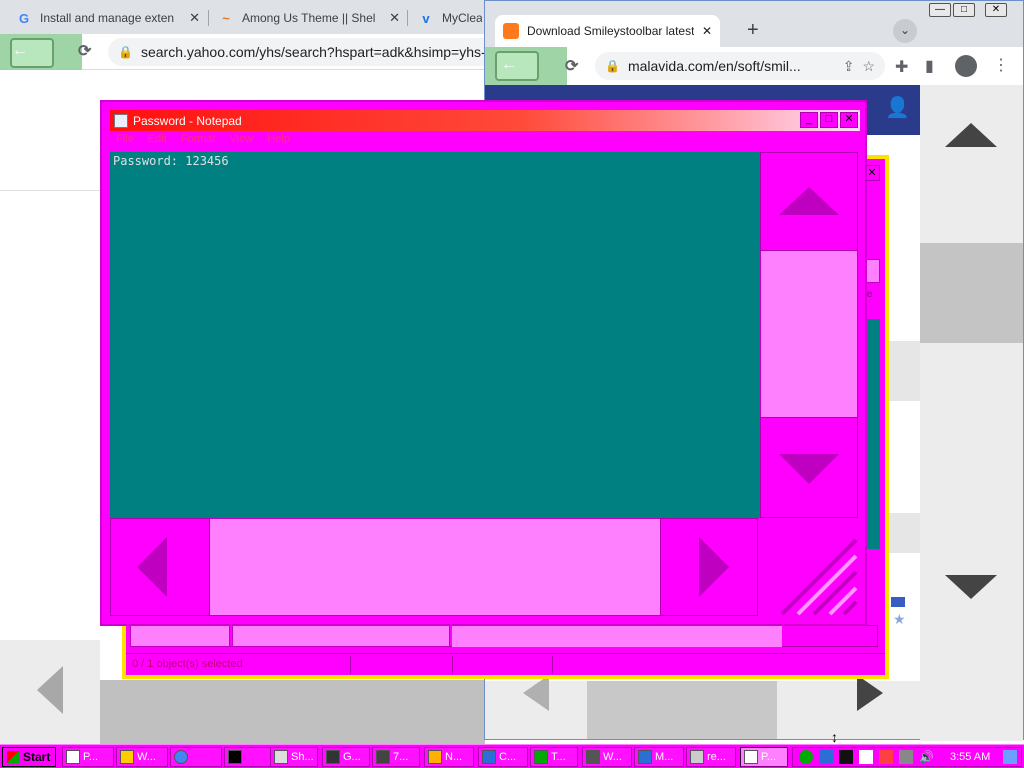 Image resolution: width=1024 pixels, height=768 pixels. Describe the element at coordinates (486, 141) in the screenshot. I see `notepad-menu-bar: File Edit Format View Help` at that location.